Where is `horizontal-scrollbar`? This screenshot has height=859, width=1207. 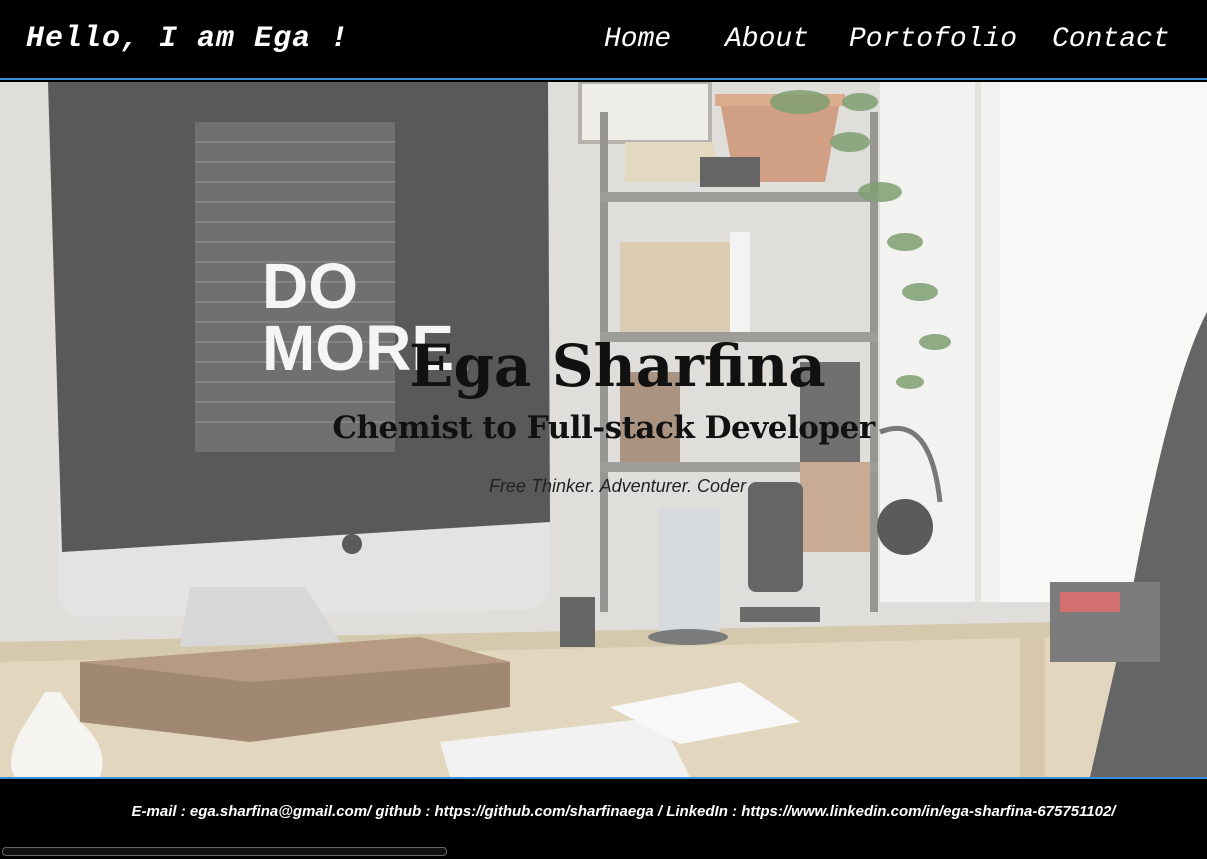
horizontal-scrollbar is located at coordinates (224, 851).